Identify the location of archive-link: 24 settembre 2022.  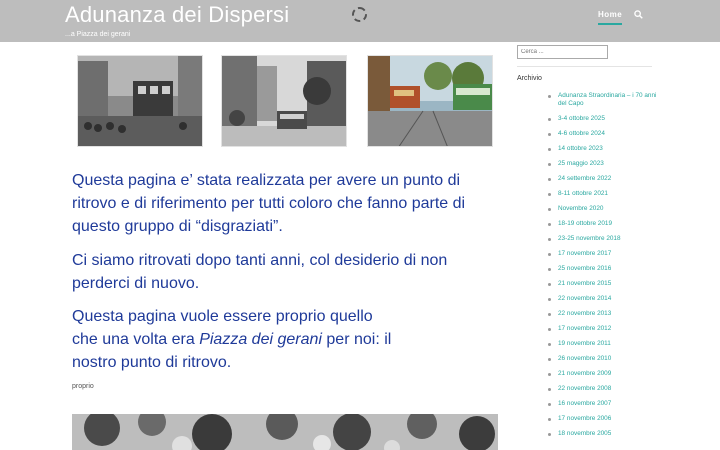
(603, 179).